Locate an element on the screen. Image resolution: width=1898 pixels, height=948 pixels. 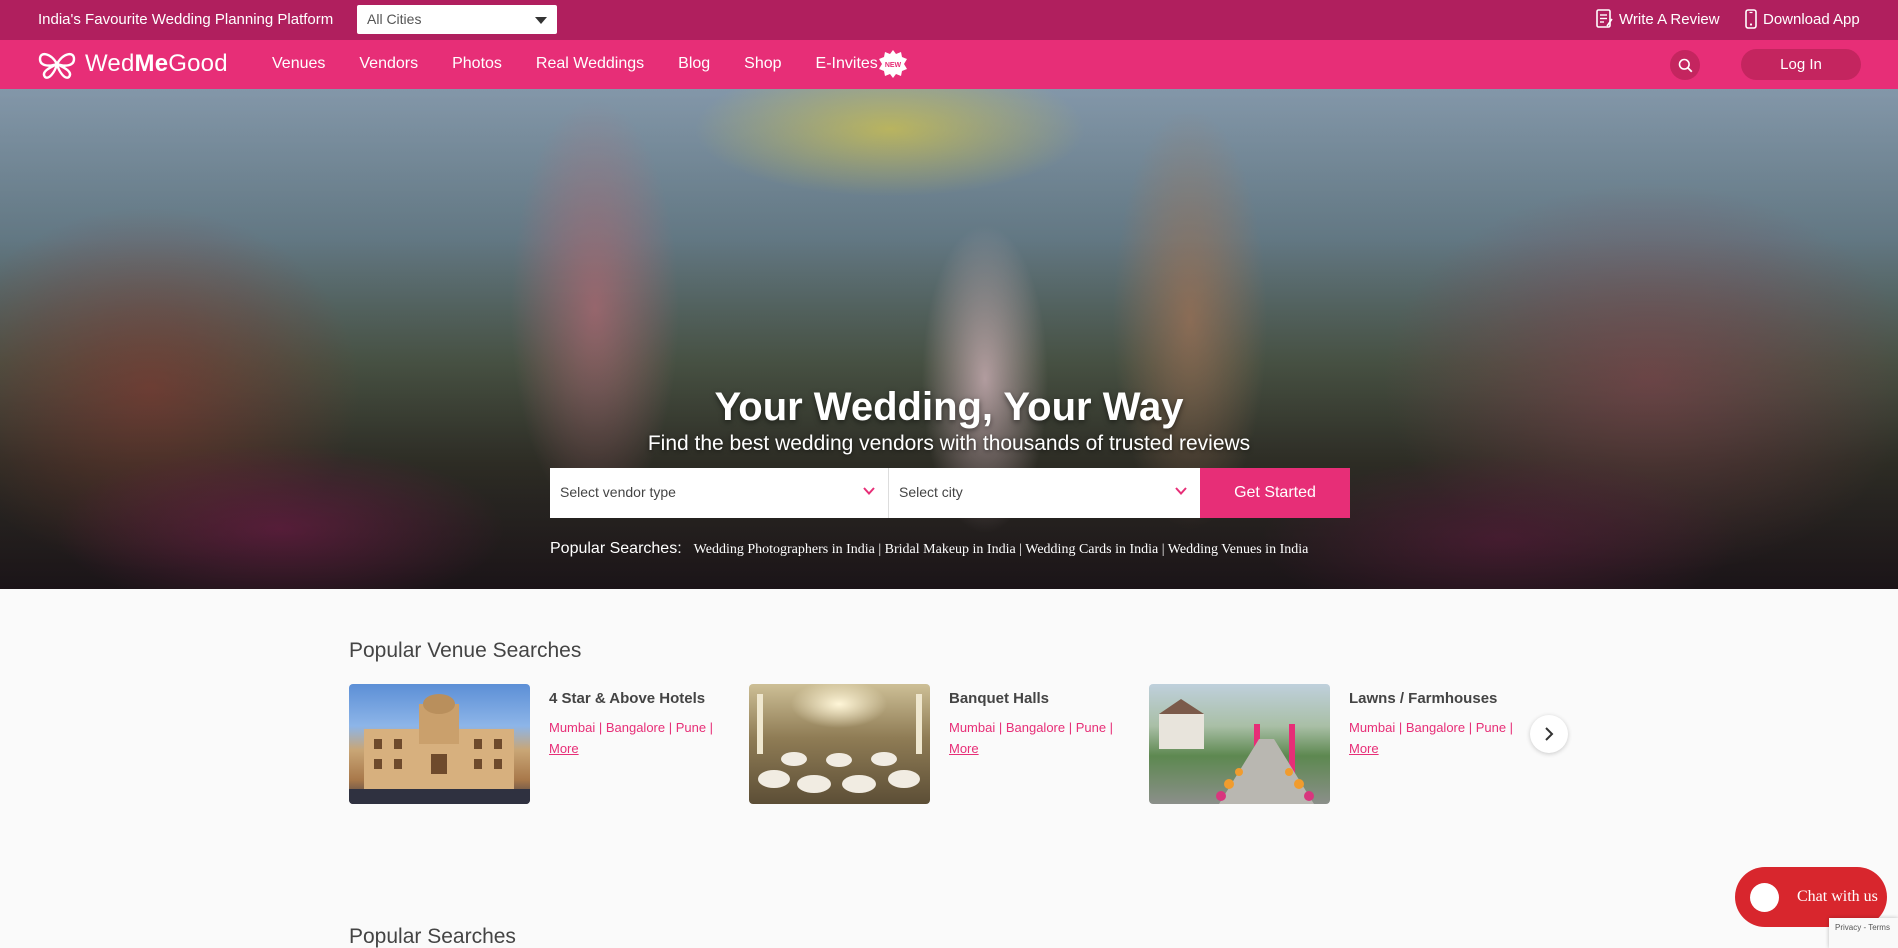
hero-title: Your Wedding, Your Way is located at coordinates (949, 407).